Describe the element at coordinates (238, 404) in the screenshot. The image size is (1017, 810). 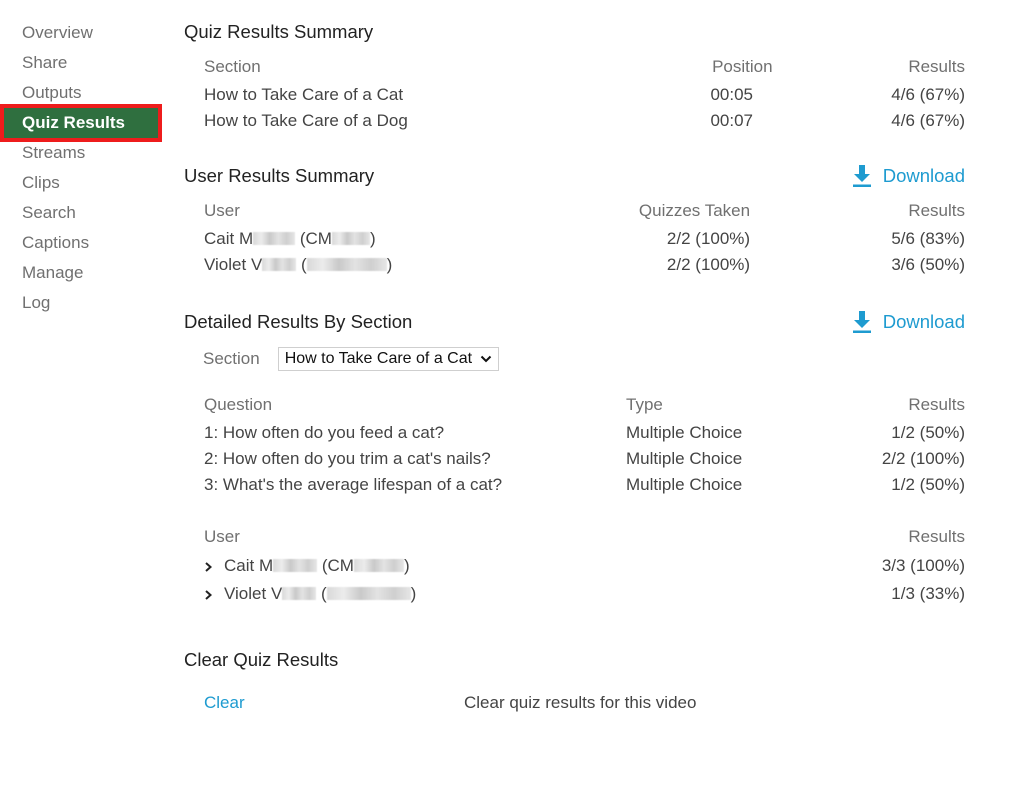
I see `column-header-question: Question` at that location.